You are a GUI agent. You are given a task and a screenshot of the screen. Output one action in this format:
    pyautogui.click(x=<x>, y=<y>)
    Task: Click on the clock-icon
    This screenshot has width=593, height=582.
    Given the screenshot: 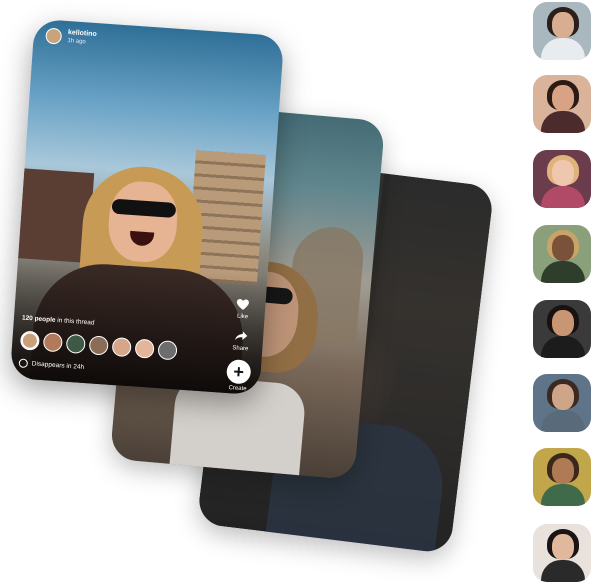 What is the action you would take?
    pyautogui.click(x=23, y=363)
    